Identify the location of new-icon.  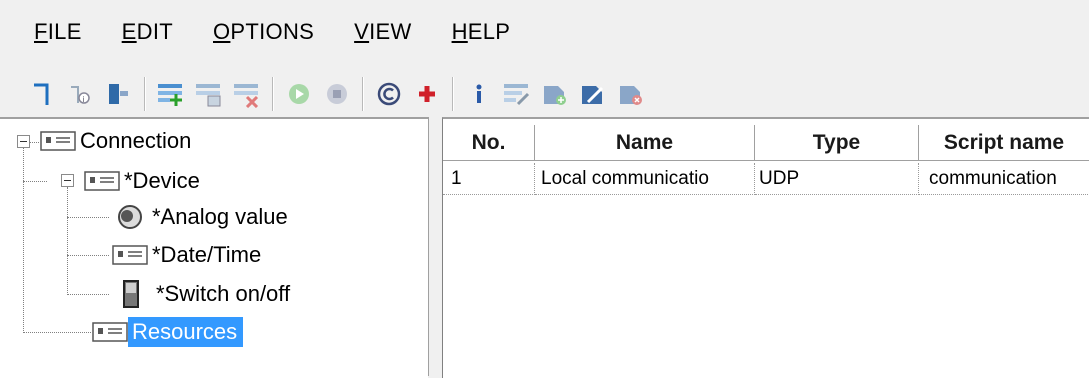
(43, 94).